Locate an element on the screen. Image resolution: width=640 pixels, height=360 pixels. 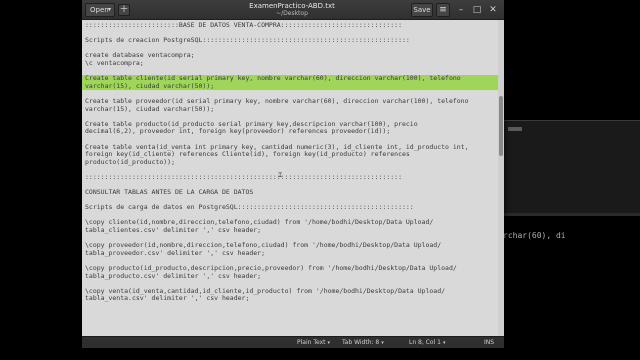
close-icon: ✕ is located at coordinates (493, 10).